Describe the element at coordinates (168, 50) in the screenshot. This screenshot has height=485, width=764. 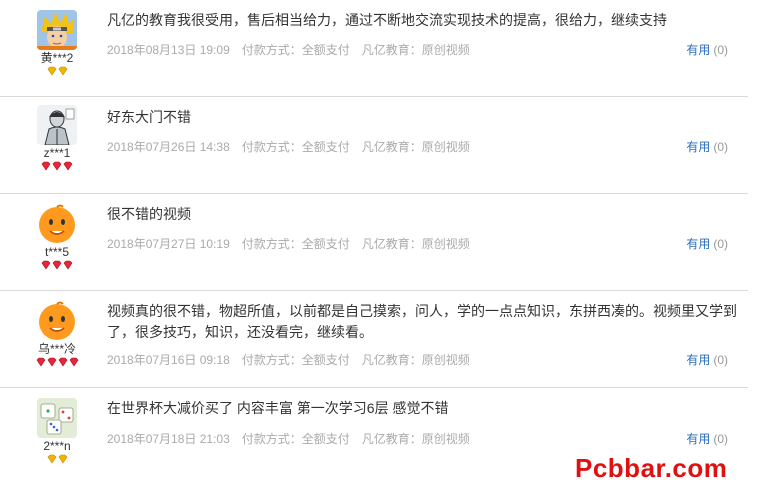
I see `review-date: 2018年08月13日 19:09` at that location.